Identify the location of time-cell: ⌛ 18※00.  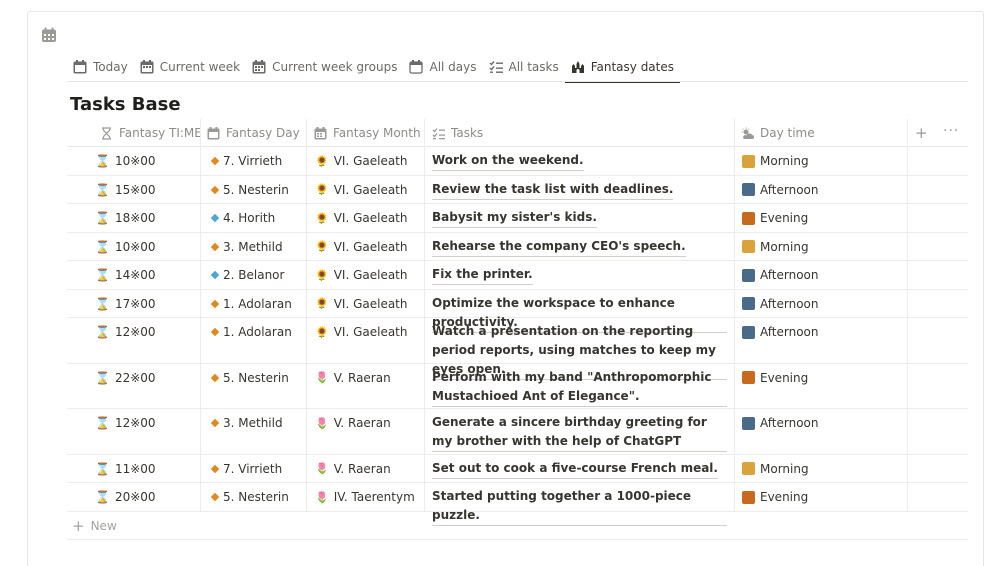
(125, 218).